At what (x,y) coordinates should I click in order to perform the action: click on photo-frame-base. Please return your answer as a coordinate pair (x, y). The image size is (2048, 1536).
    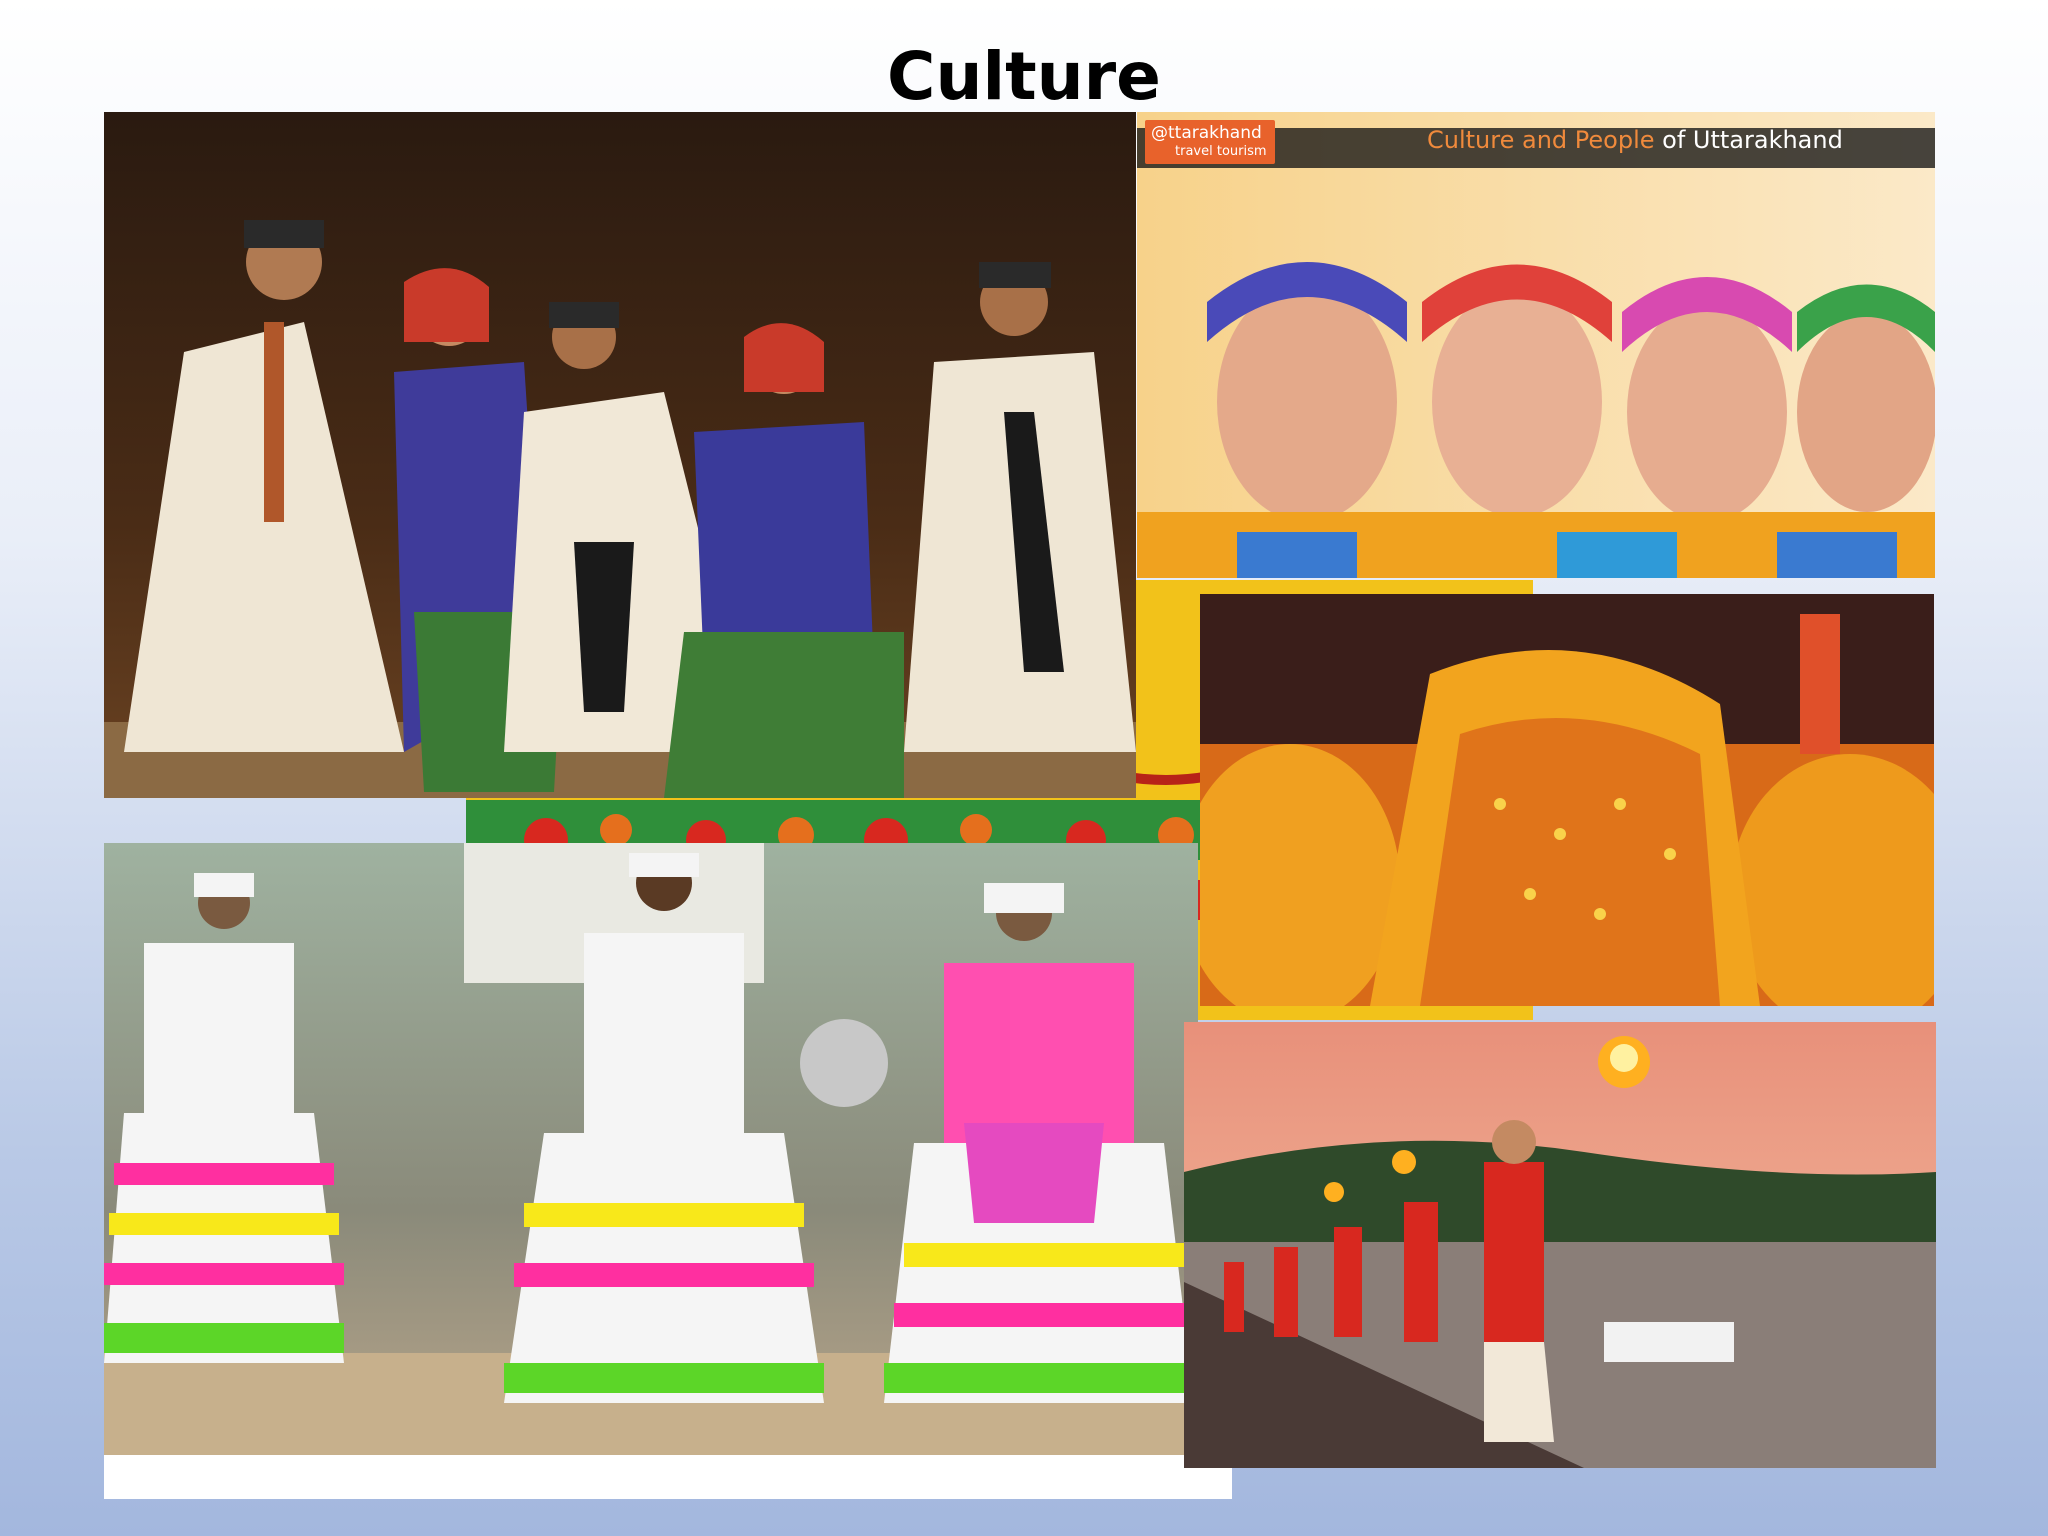
    Looking at the image, I should click on (668, 1477).